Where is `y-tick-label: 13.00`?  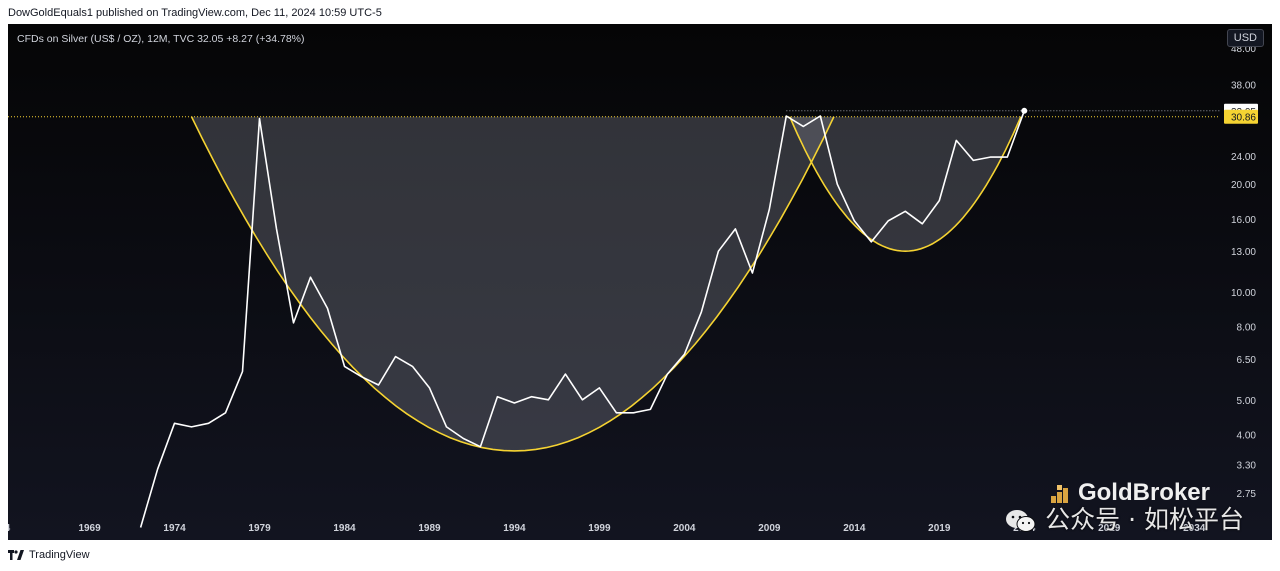
y-tick-label: 13.00 is located at coordinates (1243, 252).